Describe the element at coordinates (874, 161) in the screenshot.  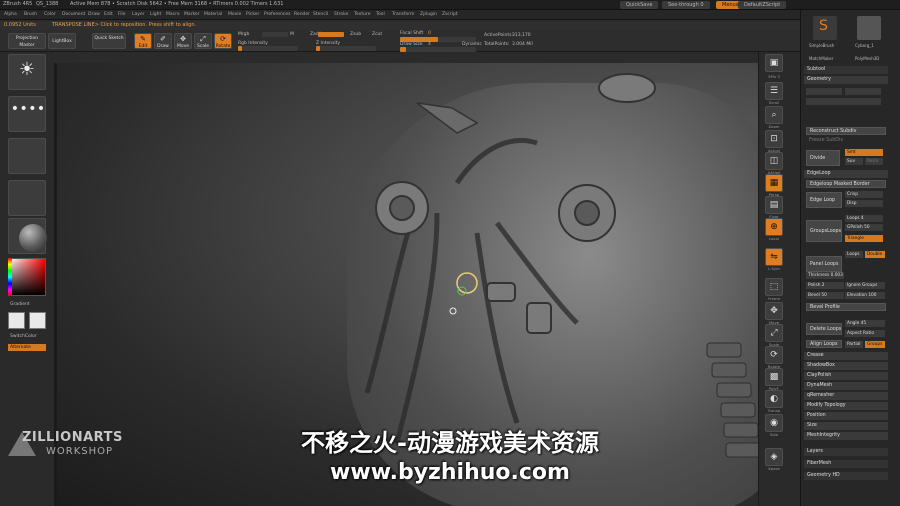
I see `reuv-toggle: ReUV` at that location.